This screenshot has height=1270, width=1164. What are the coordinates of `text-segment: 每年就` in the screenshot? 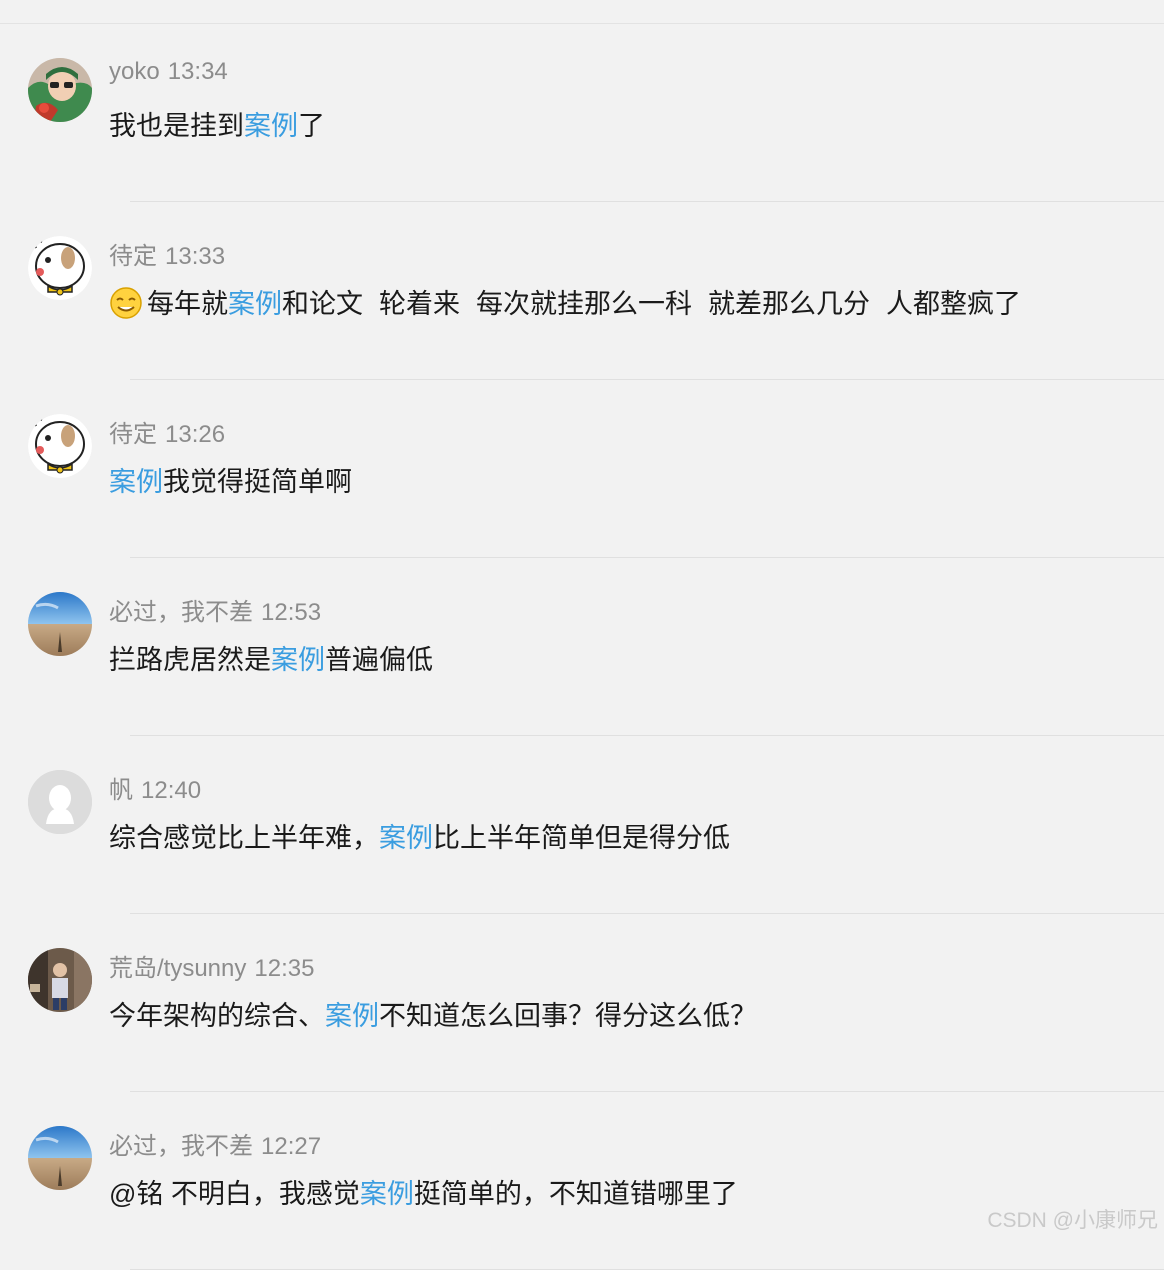 It's located at (187, 304).